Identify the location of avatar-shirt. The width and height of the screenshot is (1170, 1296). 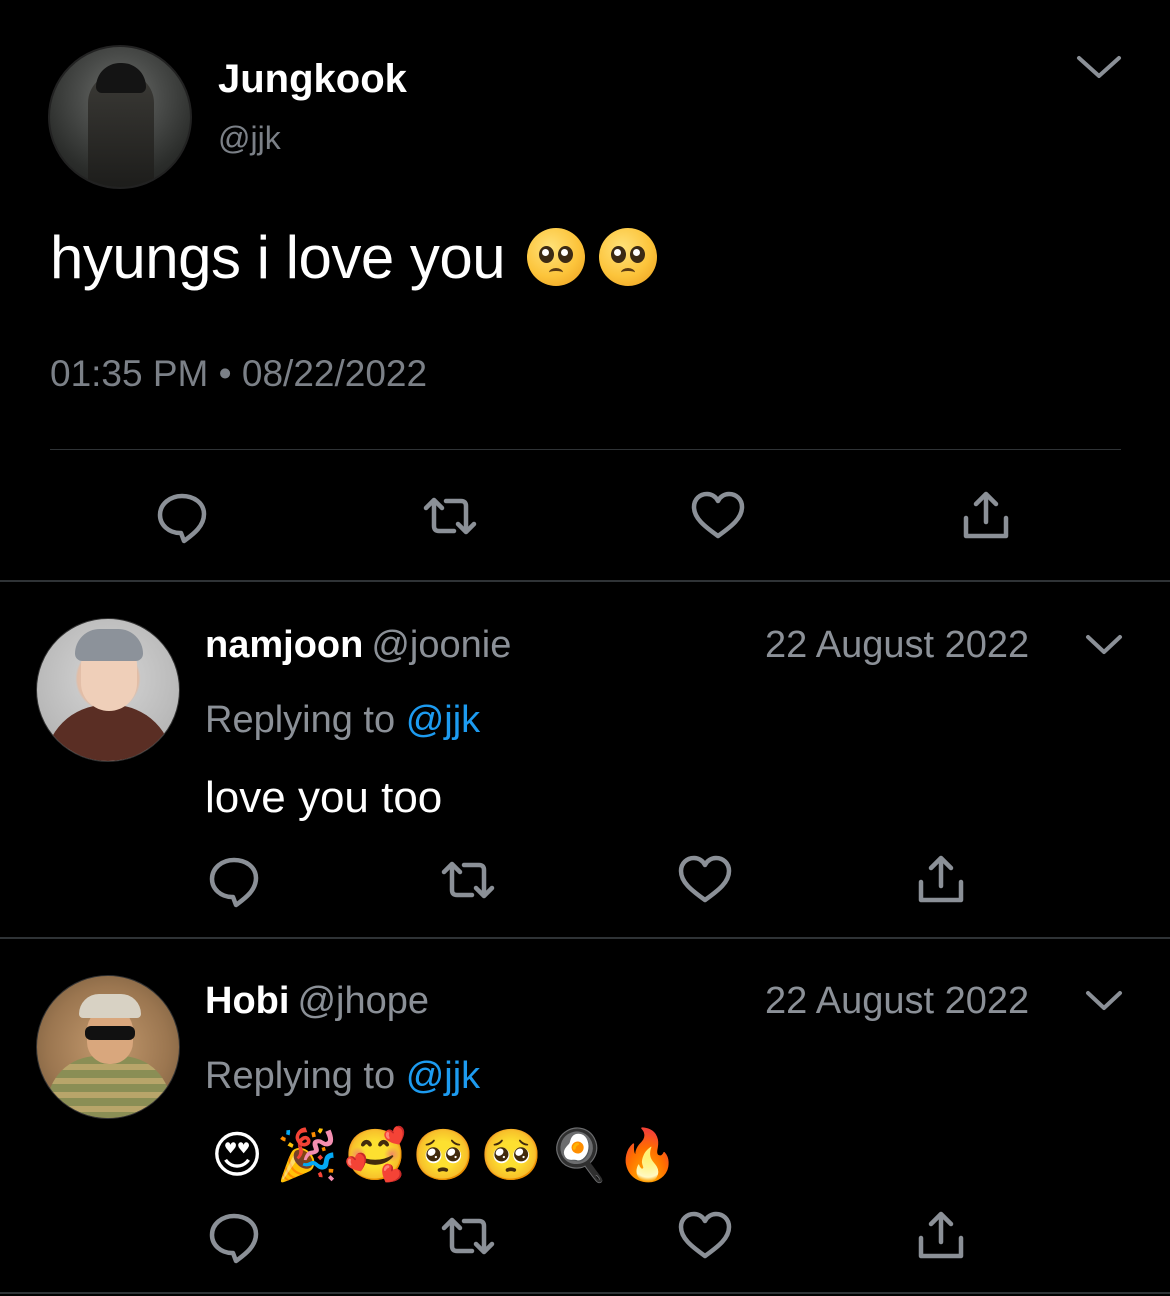
(109, 1087).